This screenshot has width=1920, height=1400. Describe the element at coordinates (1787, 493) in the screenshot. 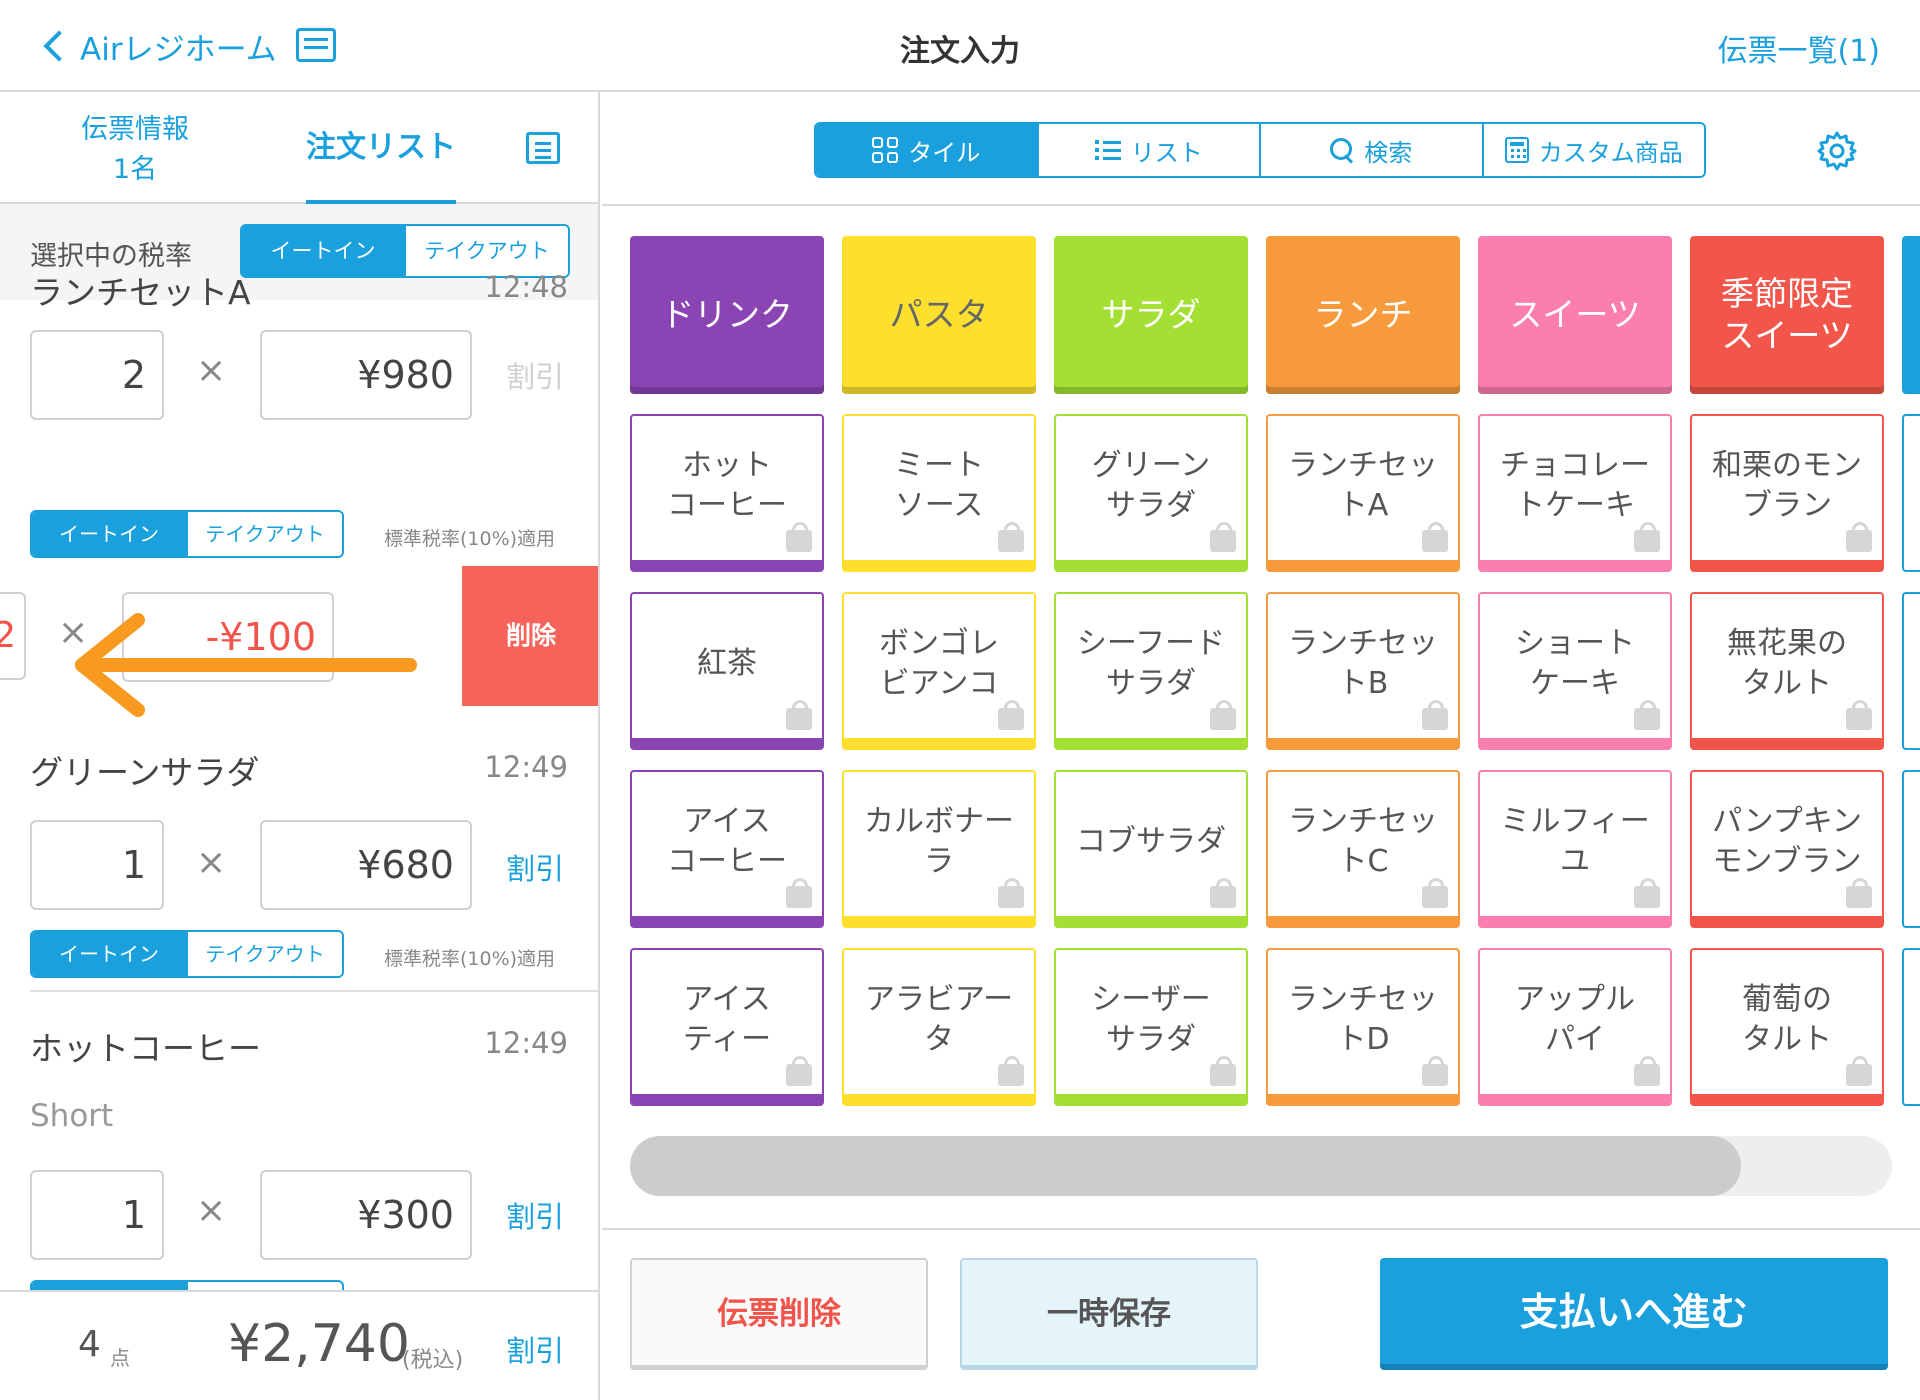

I see `product-tile: 和栗のモン ブラン` at that location.